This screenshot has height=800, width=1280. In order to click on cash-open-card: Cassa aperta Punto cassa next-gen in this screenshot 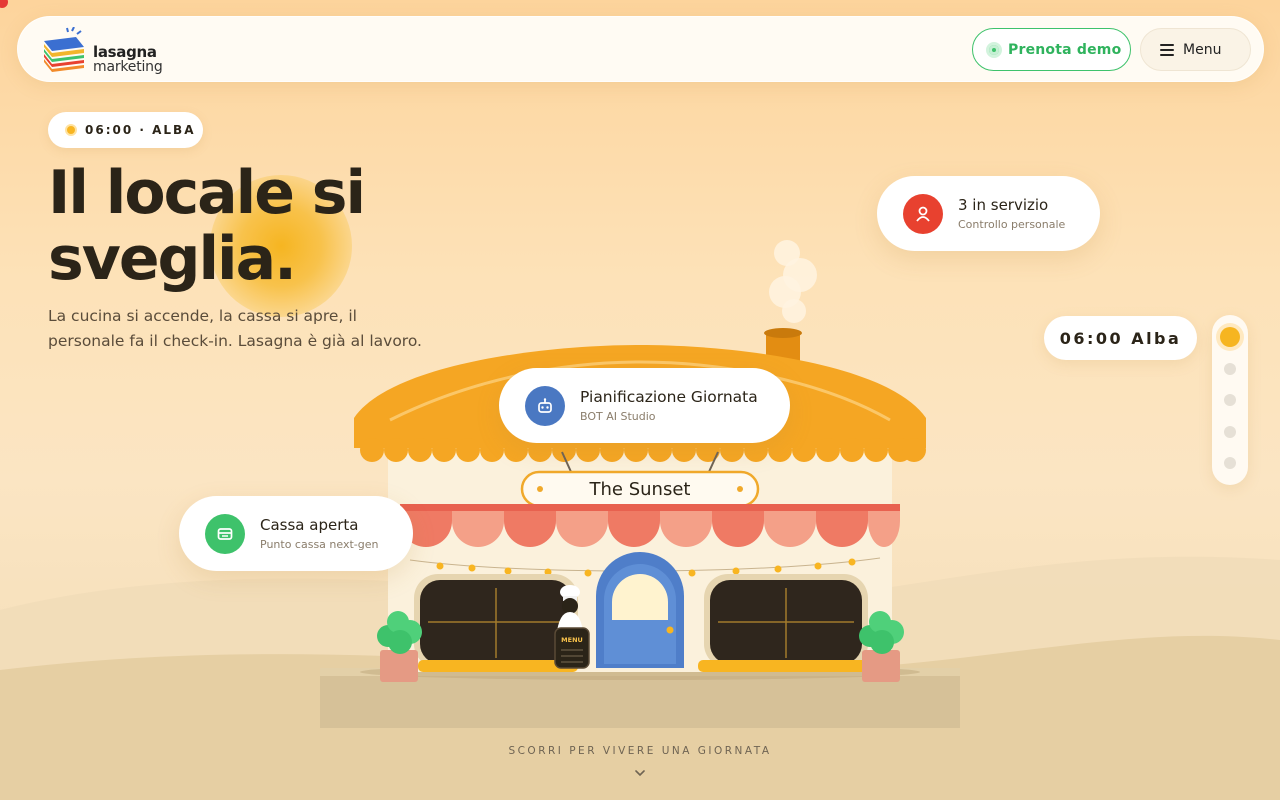, I will do `click(296, 533)`.